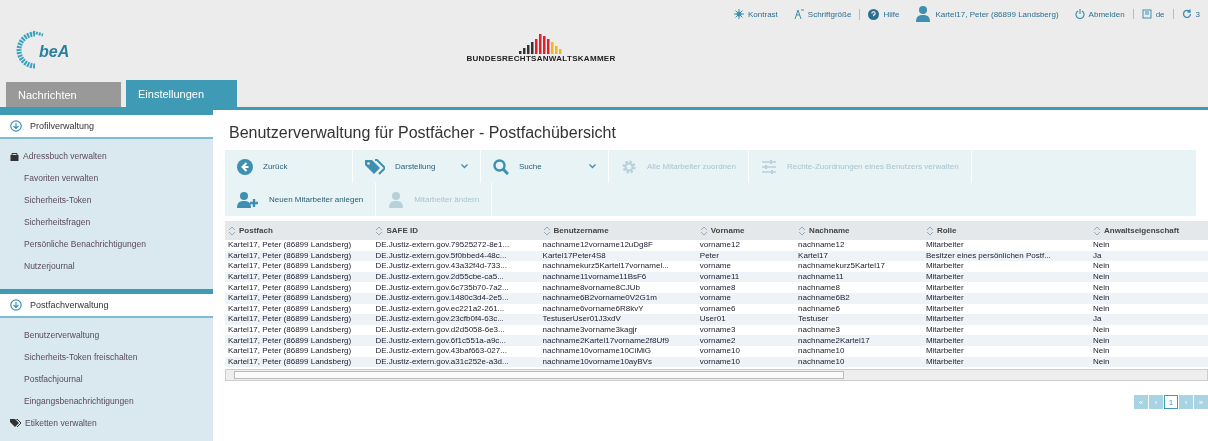 This screenshot has height=441, width=1208. I want to click on table-cell: vorname12, so click(746, 245).